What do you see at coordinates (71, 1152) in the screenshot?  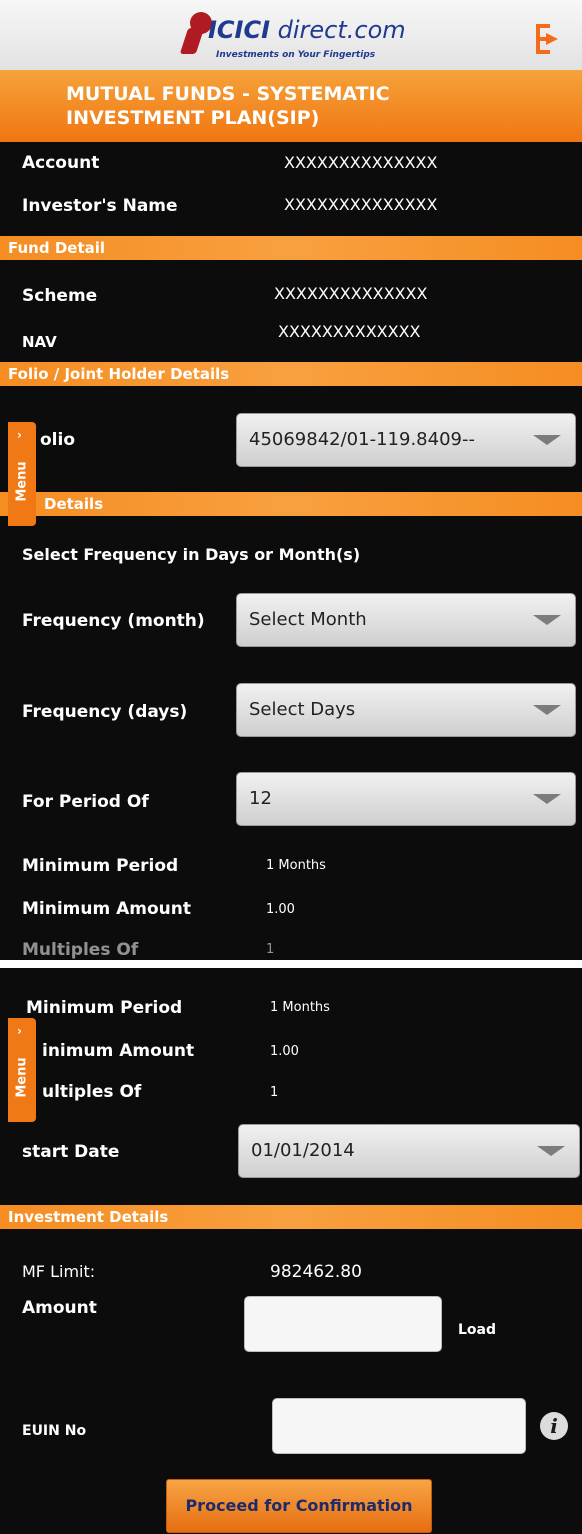 I see `start-date-label: start Date` at bounding box center [71, 1152].